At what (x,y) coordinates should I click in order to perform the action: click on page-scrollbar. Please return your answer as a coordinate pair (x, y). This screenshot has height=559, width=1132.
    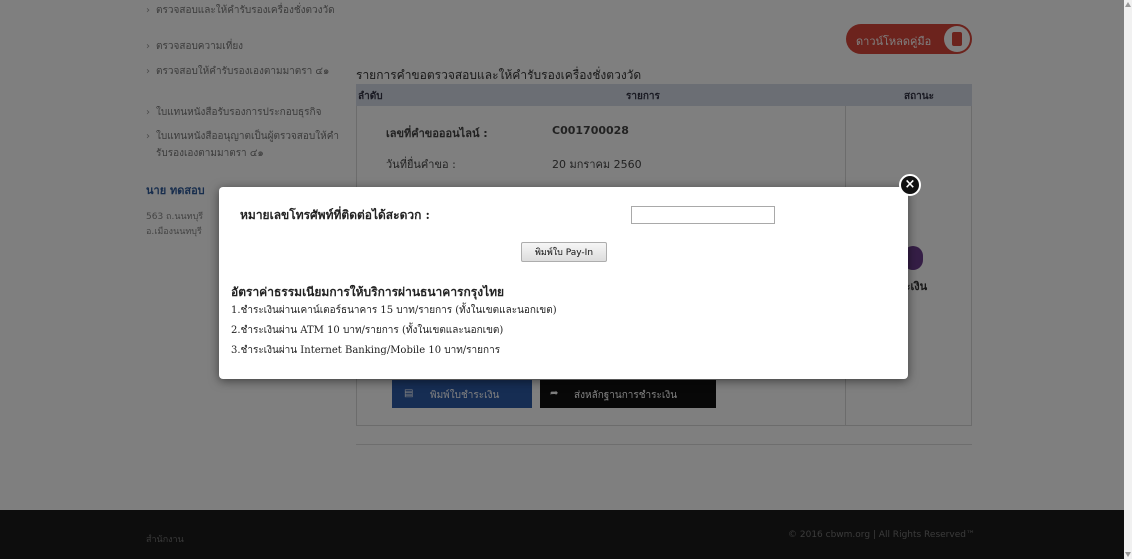
    Looking at the image, I should click on (1128, 279).